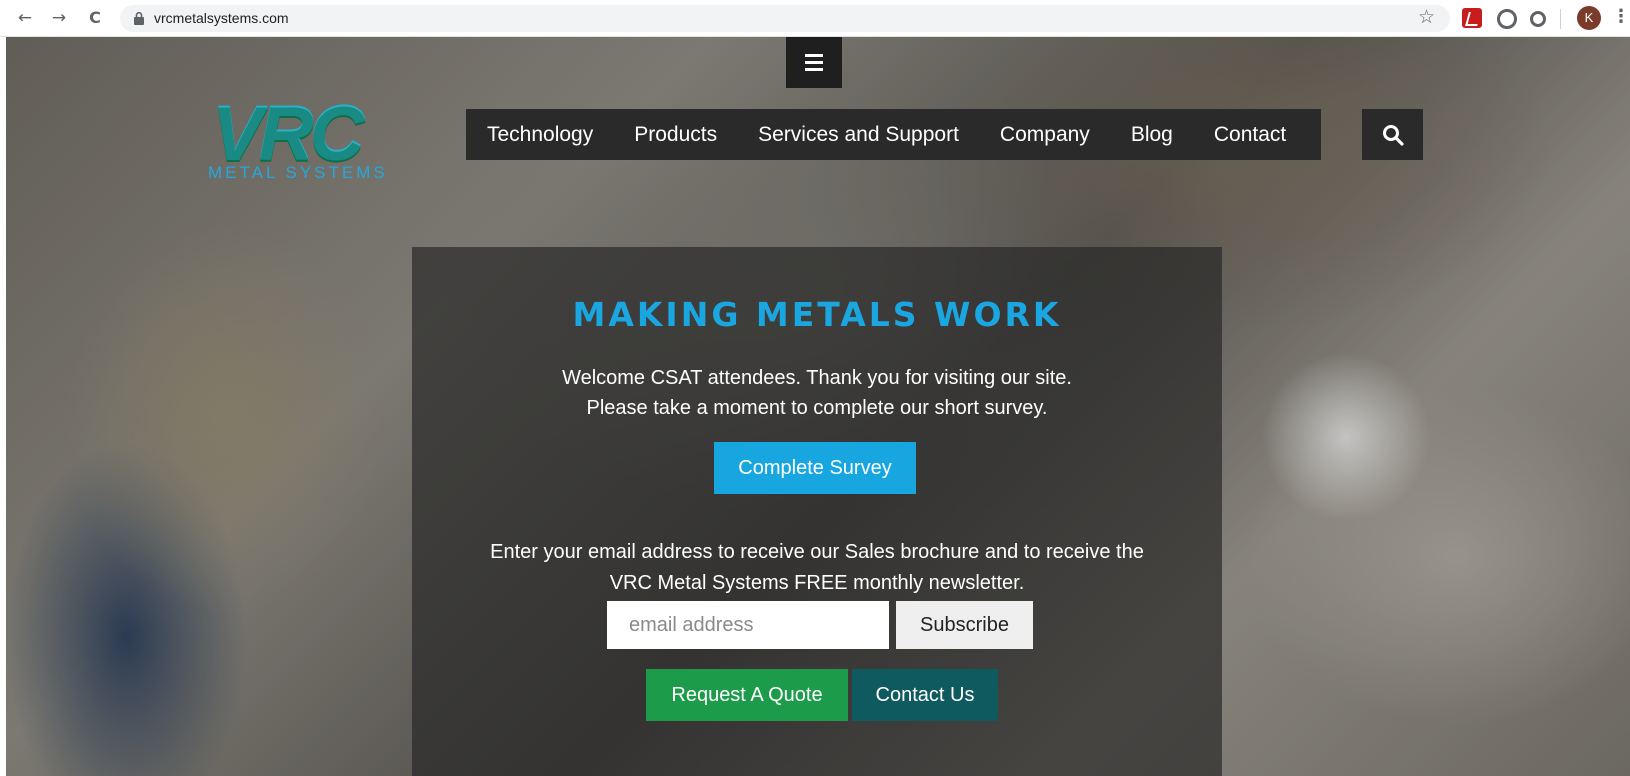 This screenshot has width=1630, height=776. I want to click on pdf-extension-icon, so click(1472, 18).